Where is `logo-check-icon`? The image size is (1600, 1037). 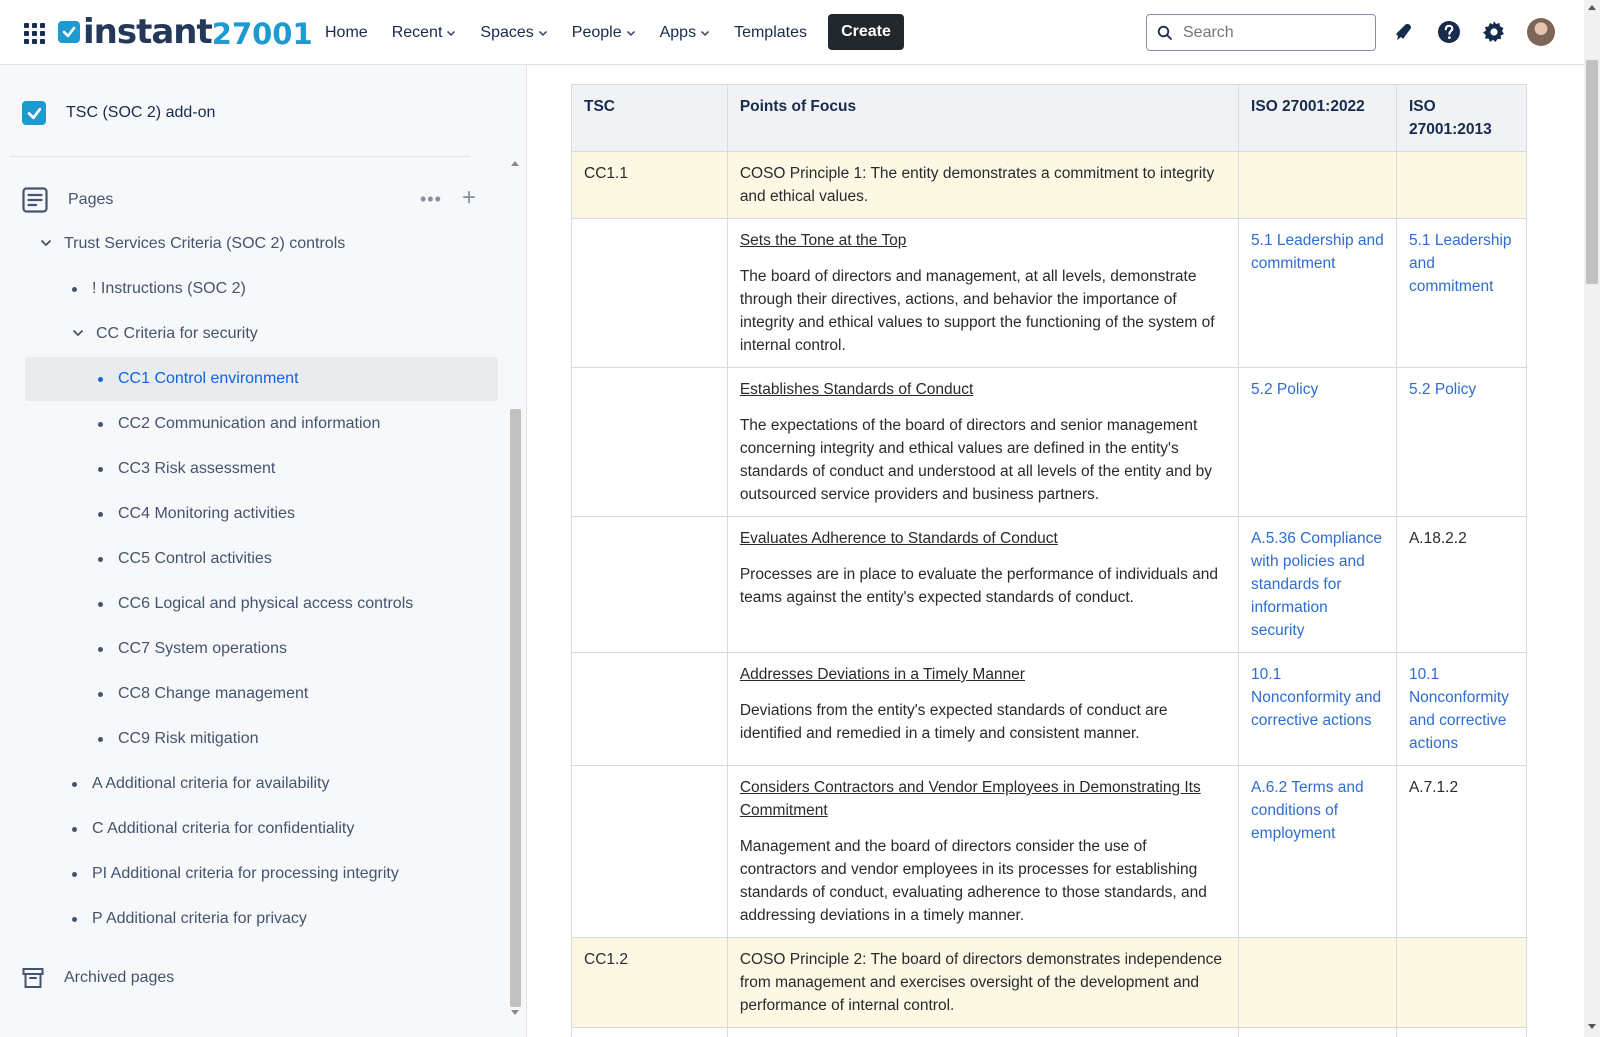 logo-check-icon is located at coordinates (69, 32).